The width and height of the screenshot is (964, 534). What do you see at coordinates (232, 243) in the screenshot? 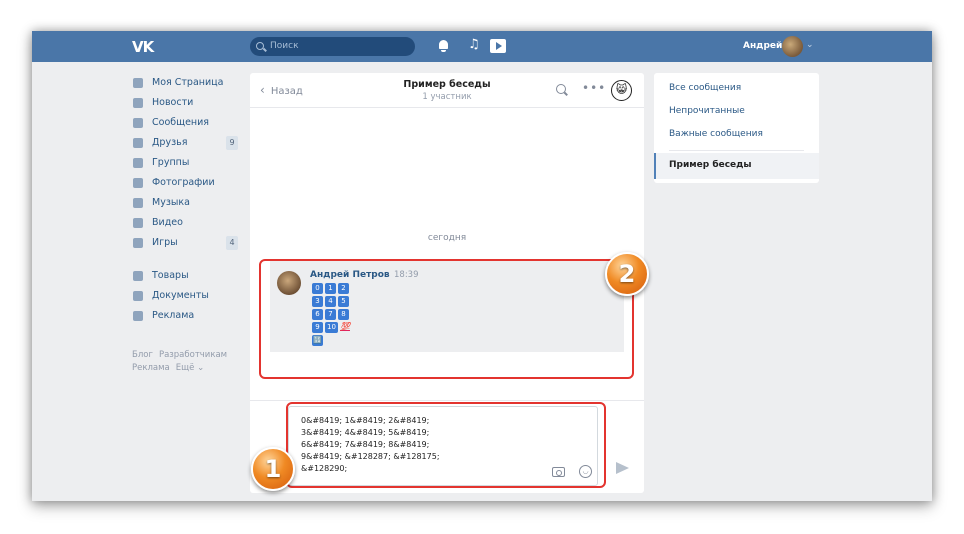
I see `games-count-badge: 4` at bounding box center [232, 243].